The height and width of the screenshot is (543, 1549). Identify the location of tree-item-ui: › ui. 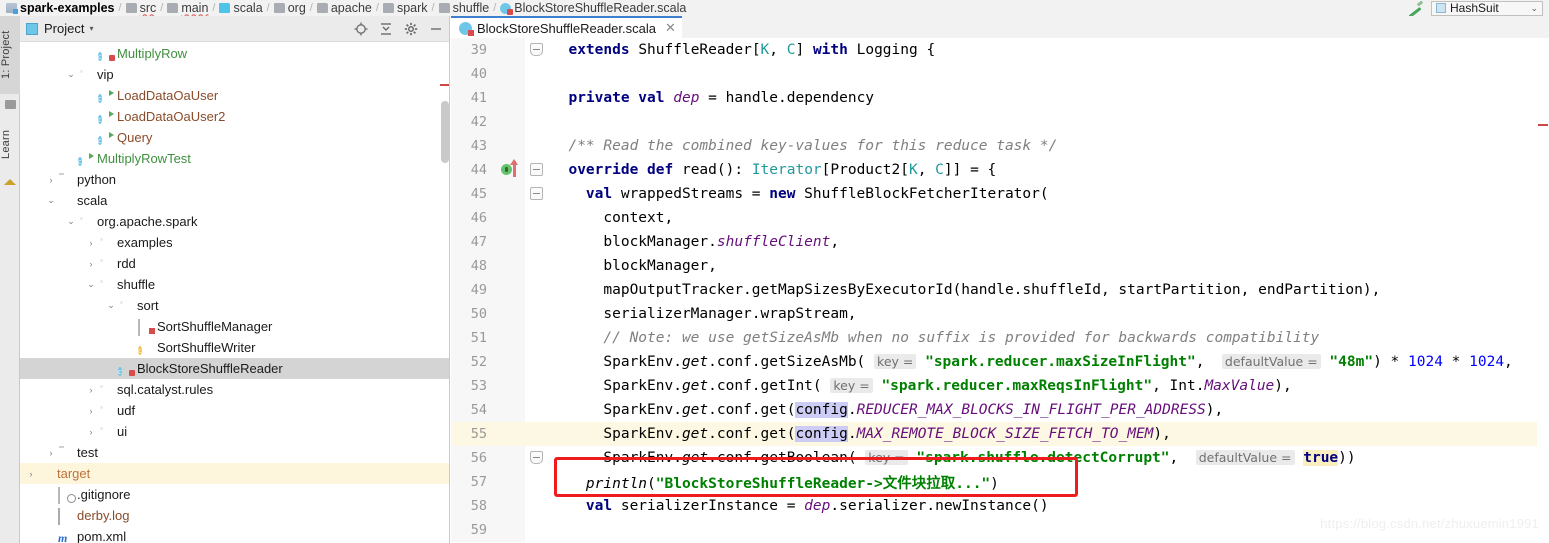
(234, 431).